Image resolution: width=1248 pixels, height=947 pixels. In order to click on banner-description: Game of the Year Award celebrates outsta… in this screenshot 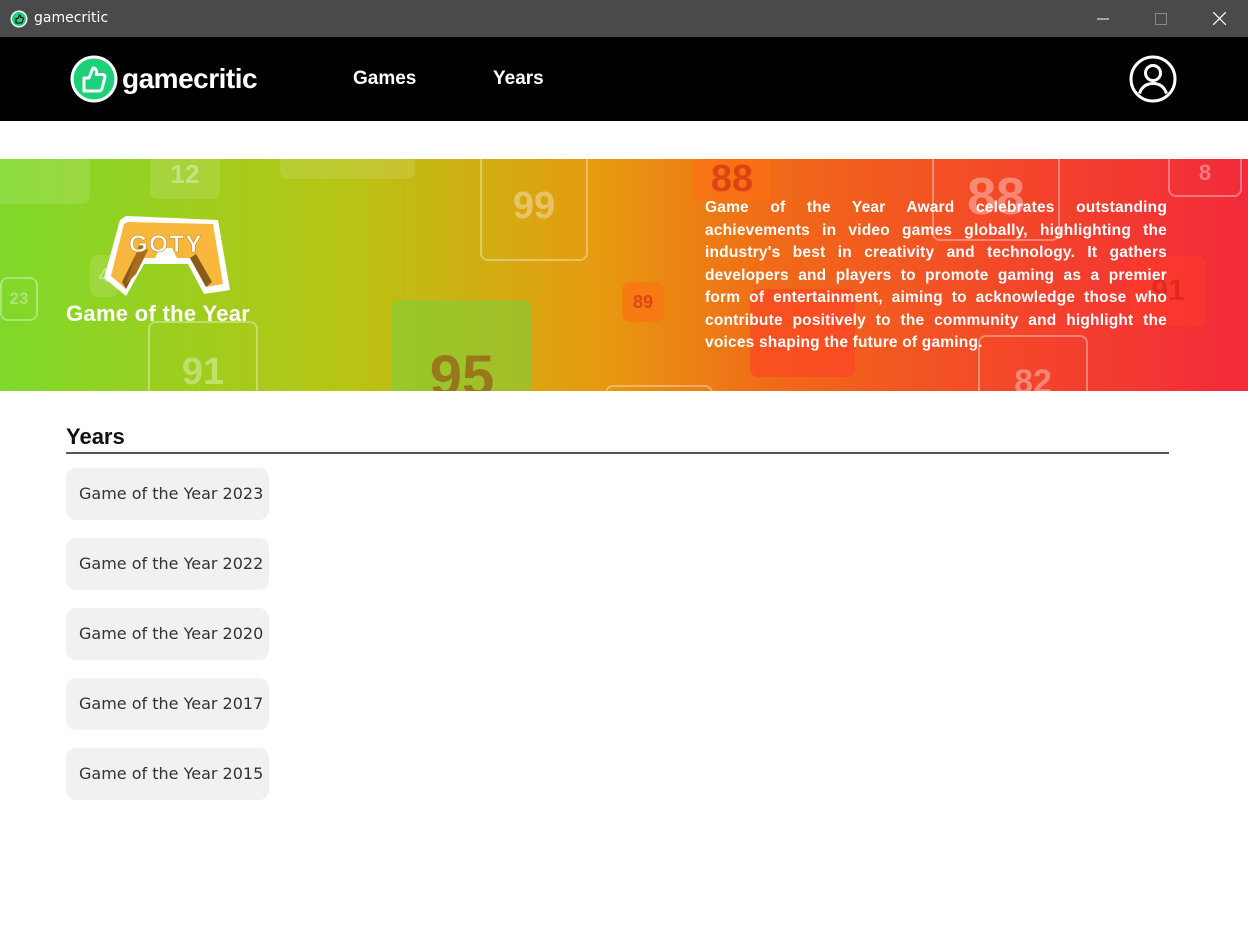, I will do `click(936, 275)`.